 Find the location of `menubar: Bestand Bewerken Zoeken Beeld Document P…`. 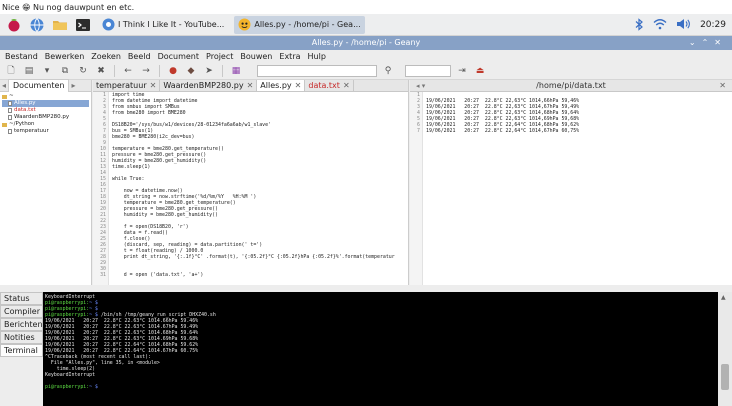

menubar: Bestand Bewerken Zoeken Beeld Document P… is located at coordinates (366, 56).